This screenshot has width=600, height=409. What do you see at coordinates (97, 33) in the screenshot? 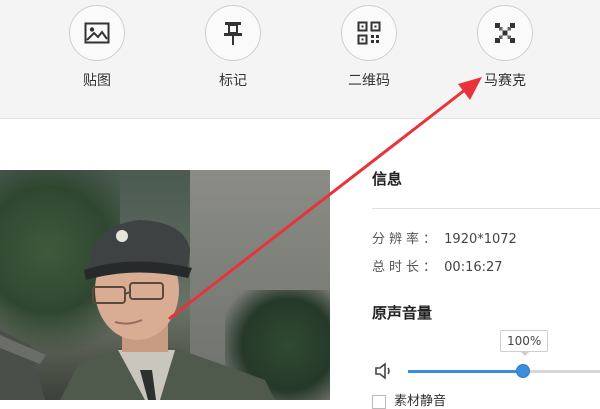
I see `image-icon` at bounding box center [97, 33].